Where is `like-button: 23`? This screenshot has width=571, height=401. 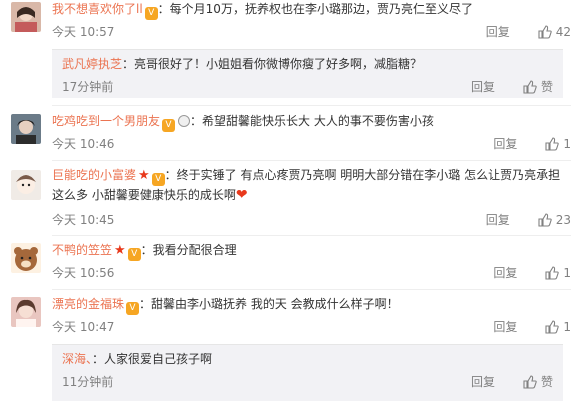 like-button: 23 is located at coordinates (554, 220).